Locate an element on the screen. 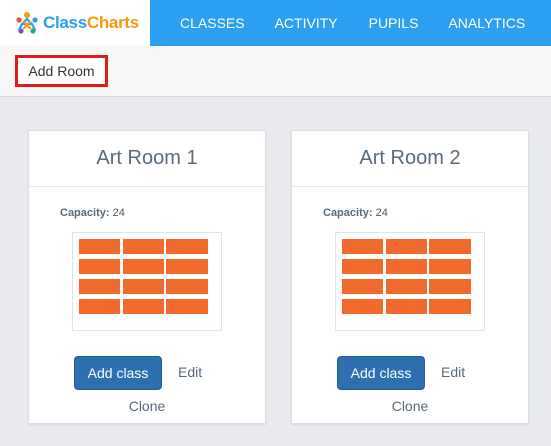  room-toolbar: Add Room is located at coordinates (275, 71).